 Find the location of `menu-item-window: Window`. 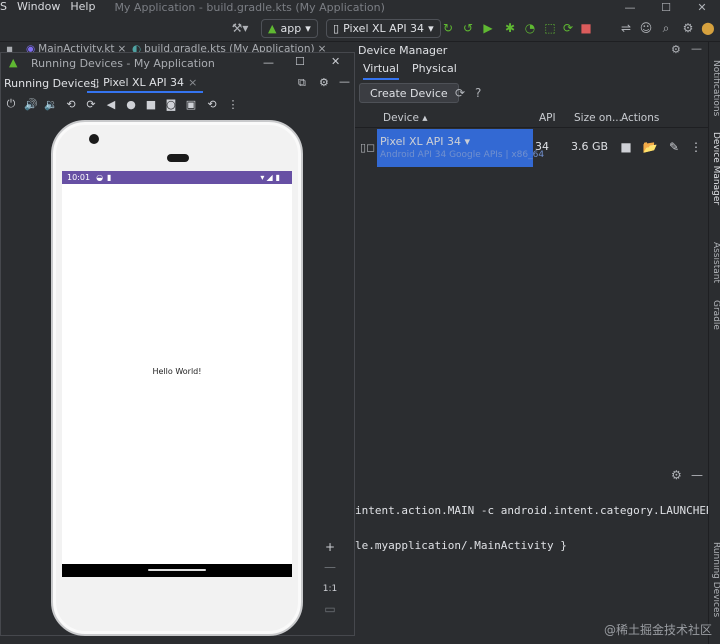

menu-item-window: Window is located at coordinates (38, 7).